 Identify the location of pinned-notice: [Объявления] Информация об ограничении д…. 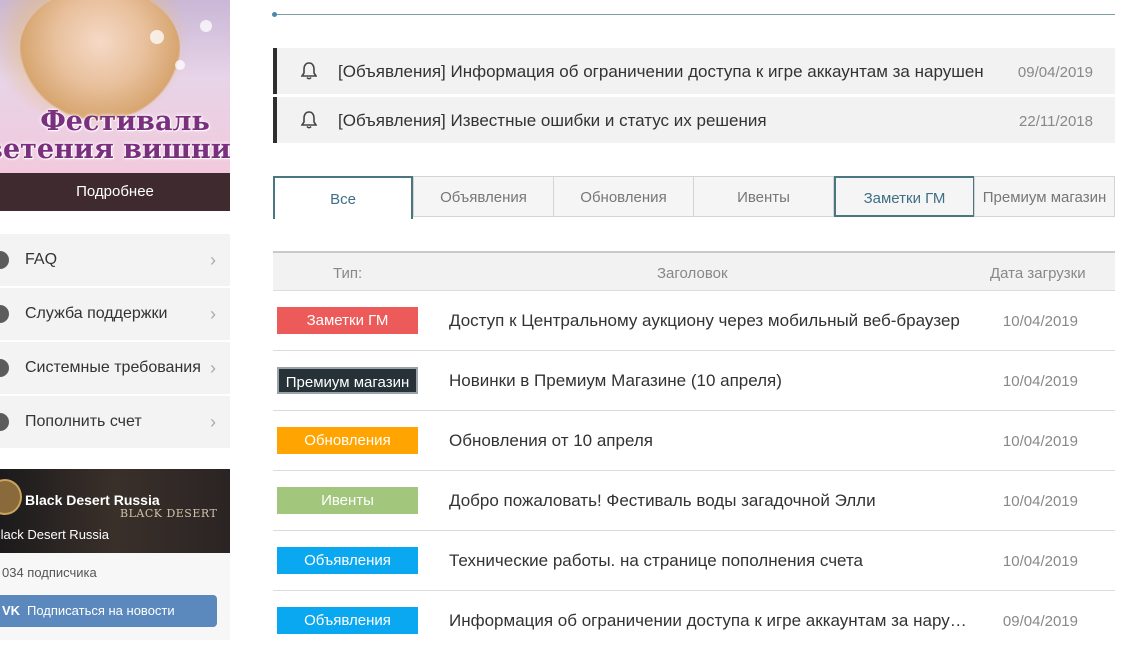
(694, 71).